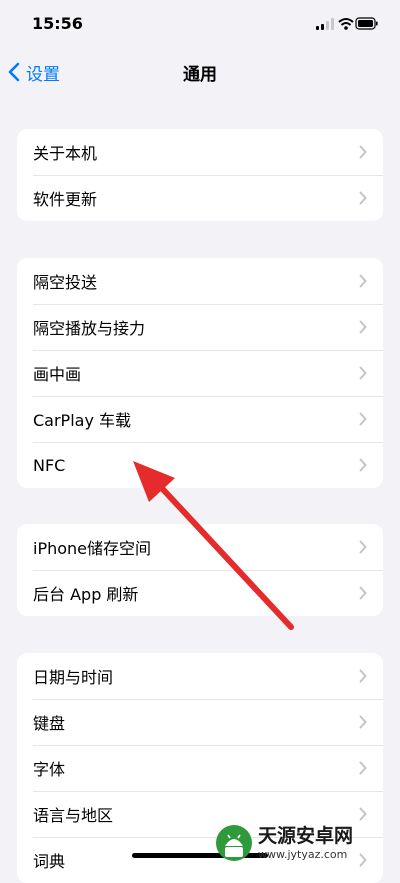  I want to click on row-label: 隔空投送, so click(65, 282).